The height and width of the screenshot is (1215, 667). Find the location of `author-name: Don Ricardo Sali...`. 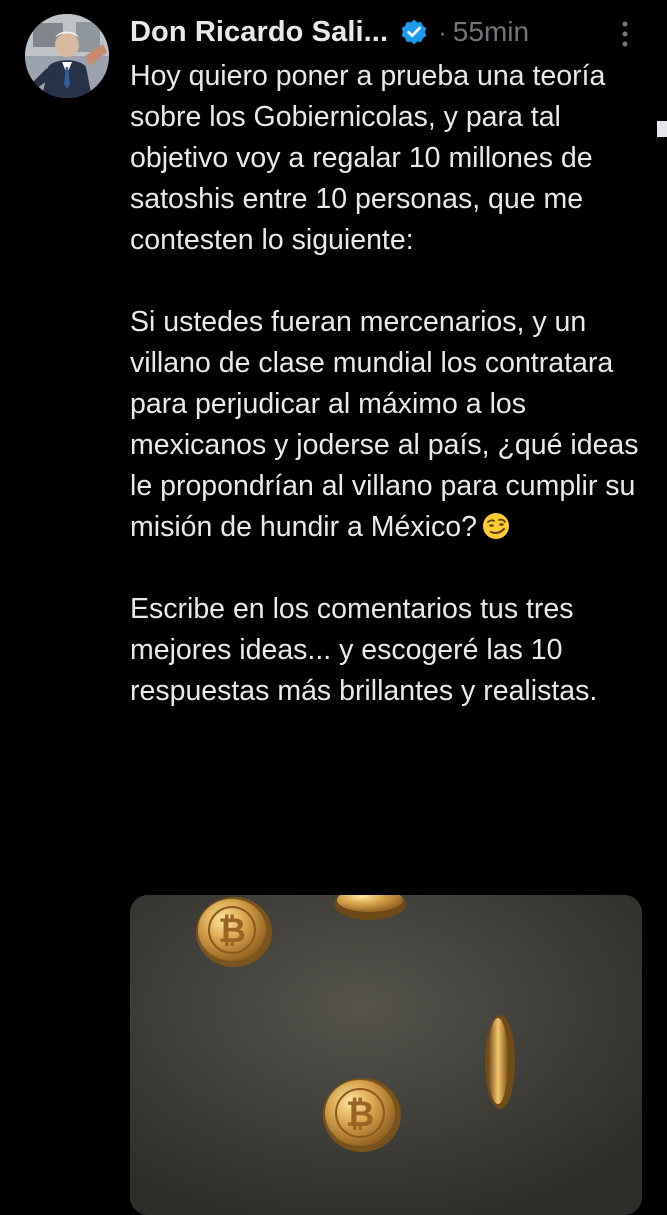

author-name: Don Ricardo Sali... is located at coordinates (259, 32).